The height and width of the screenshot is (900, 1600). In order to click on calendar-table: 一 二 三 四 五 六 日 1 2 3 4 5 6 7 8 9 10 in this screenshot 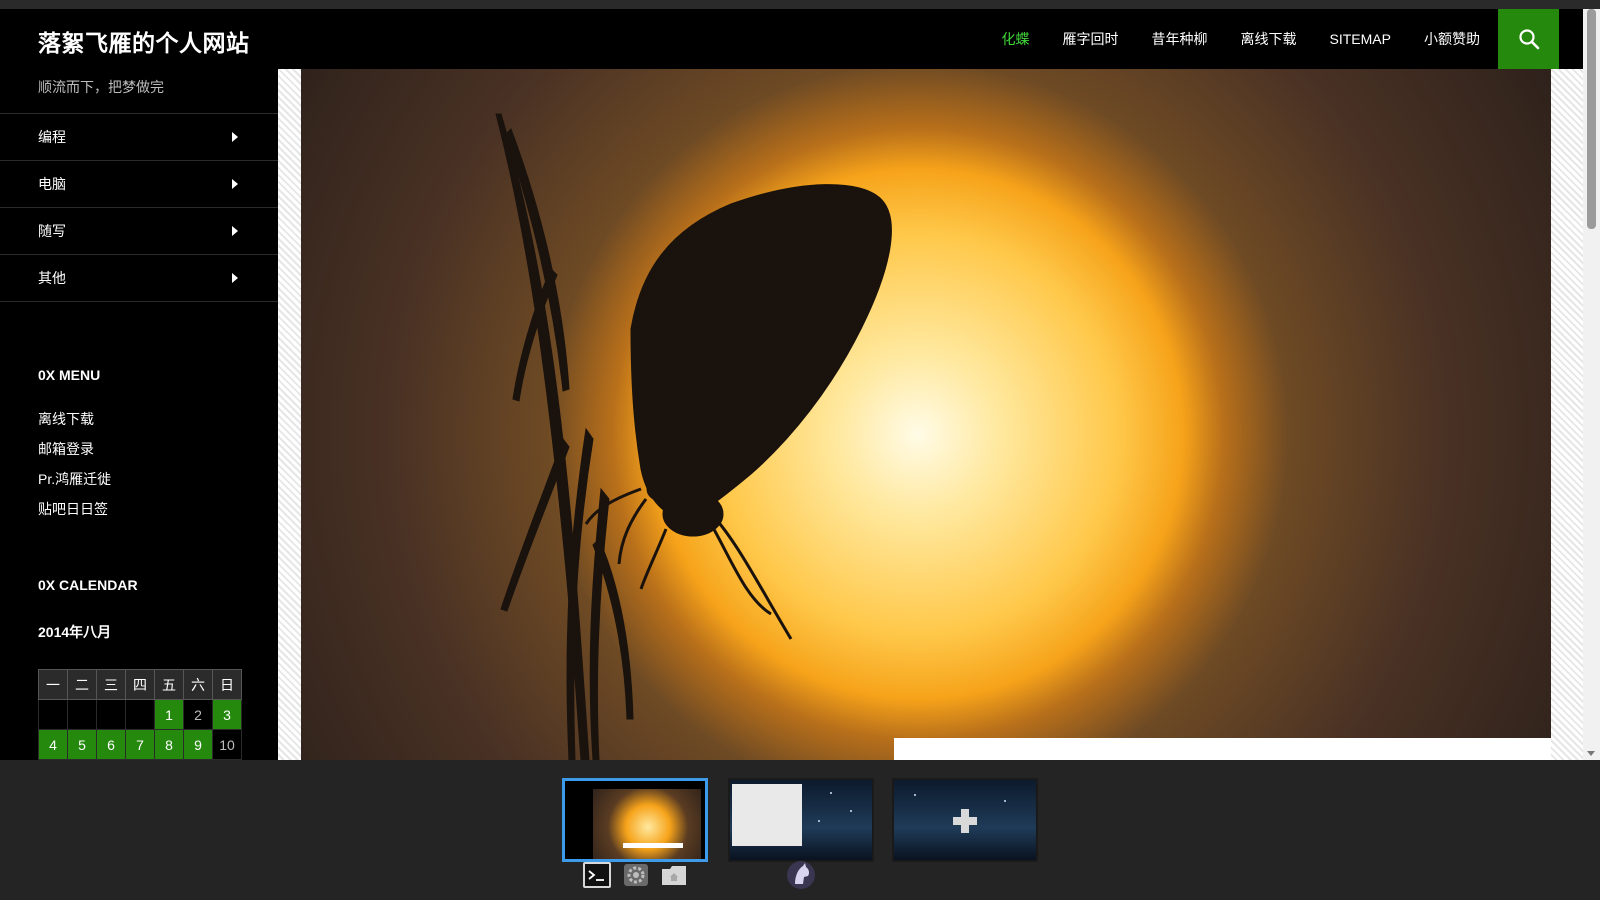, I will do `click(140, 714)`.